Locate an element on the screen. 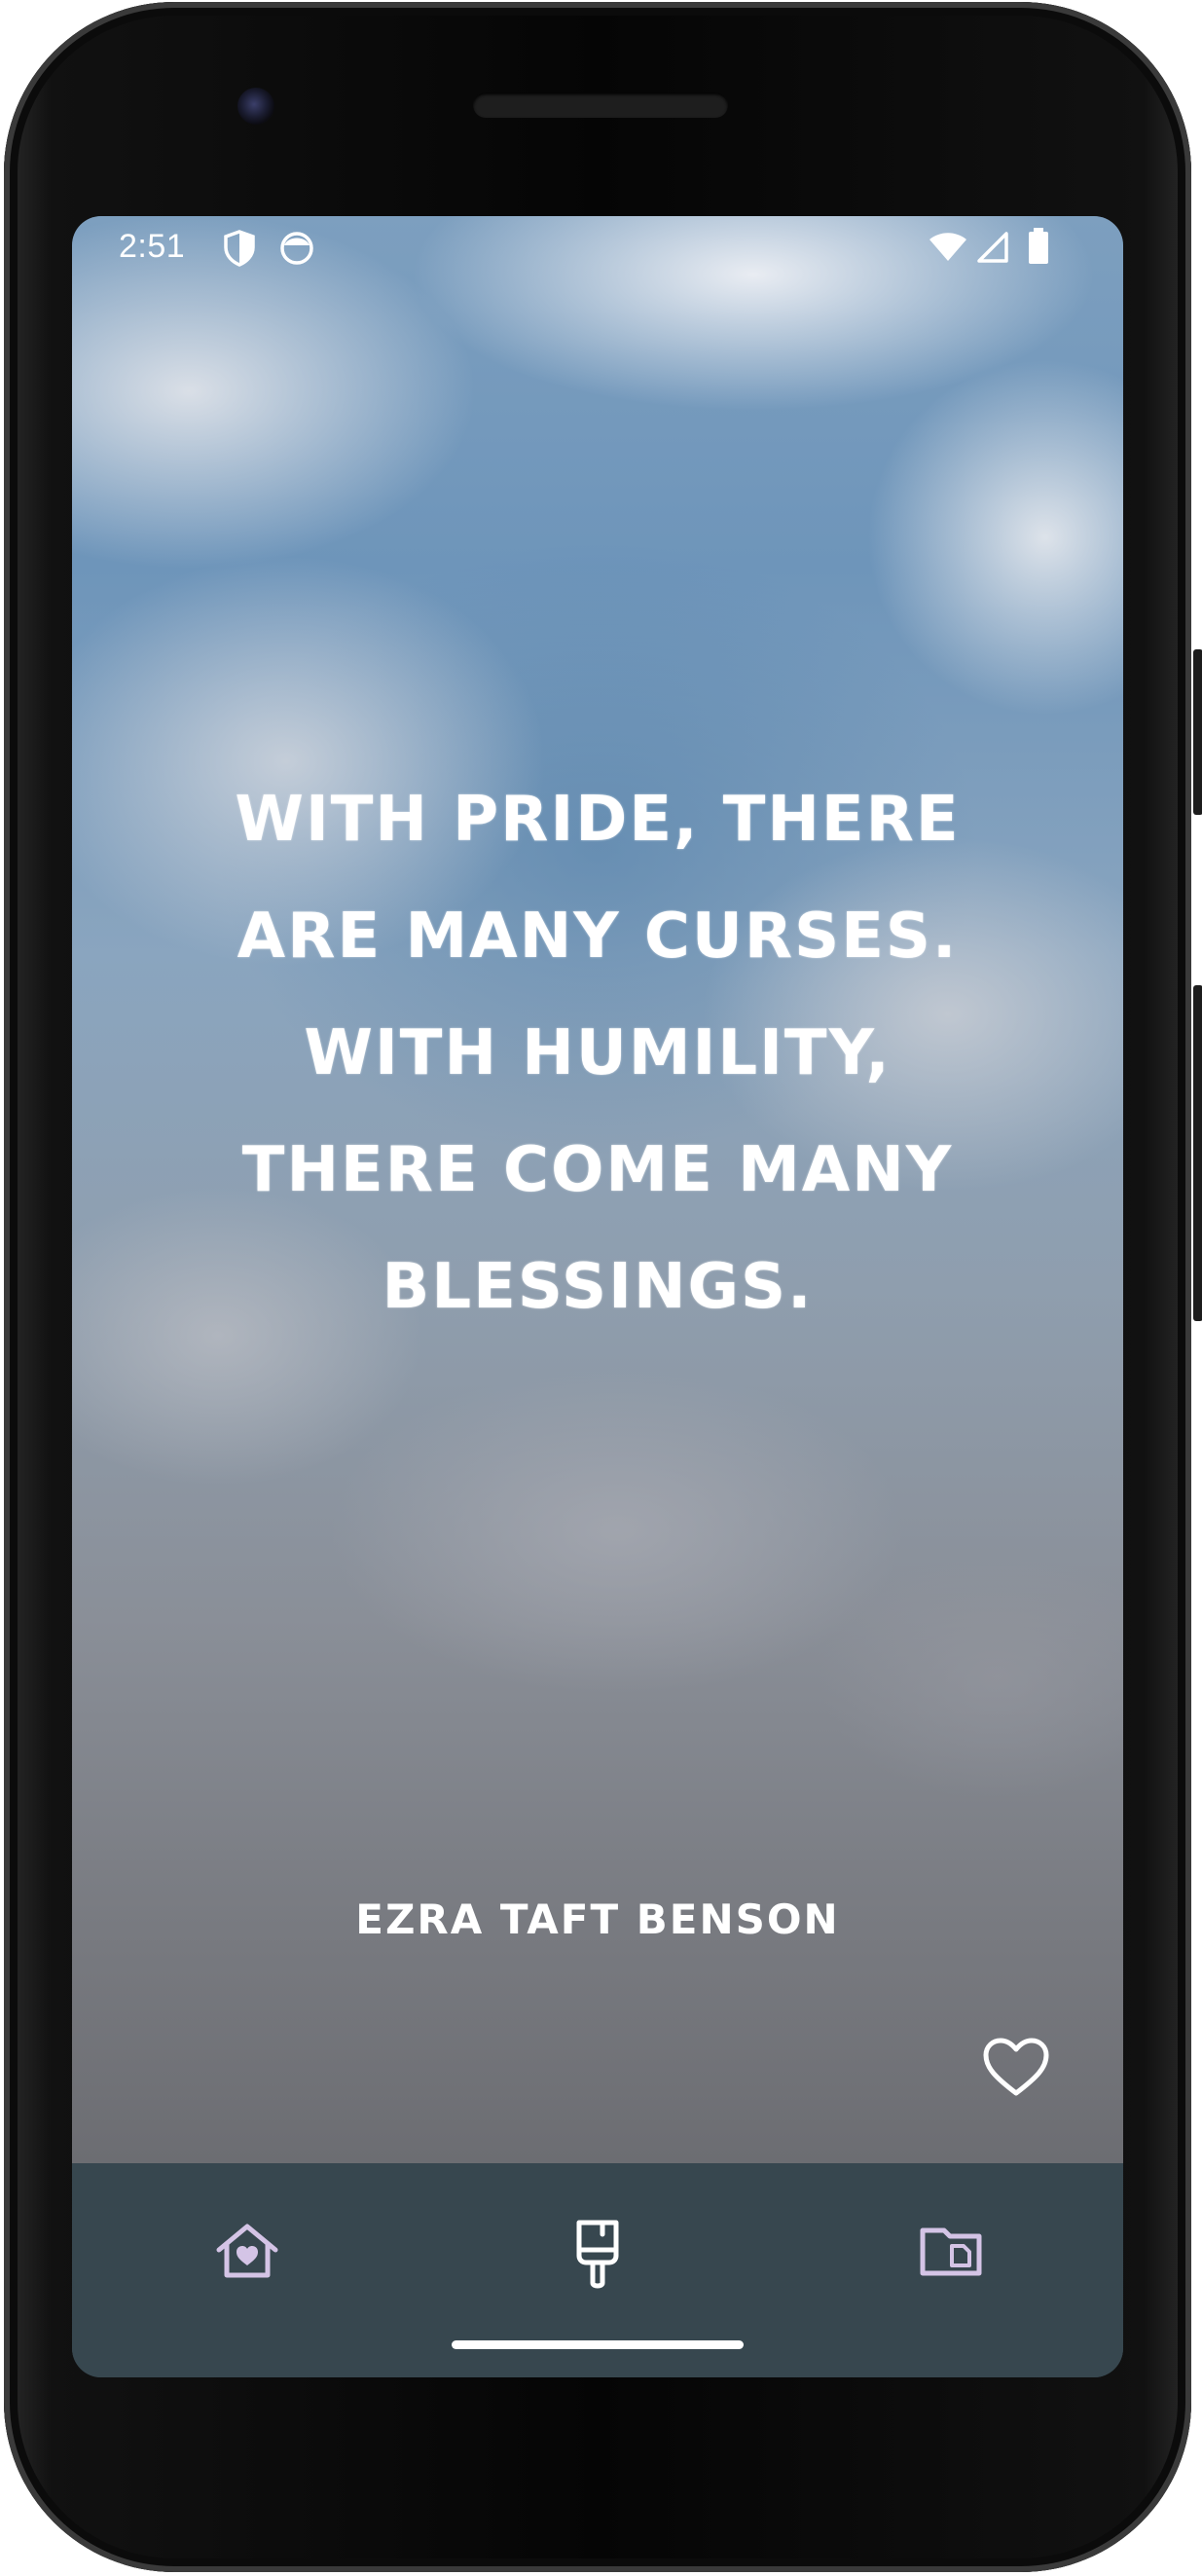 The width and height of the screenshot is (1202, 2576). shield-icon is located at coordinates (239, 250).